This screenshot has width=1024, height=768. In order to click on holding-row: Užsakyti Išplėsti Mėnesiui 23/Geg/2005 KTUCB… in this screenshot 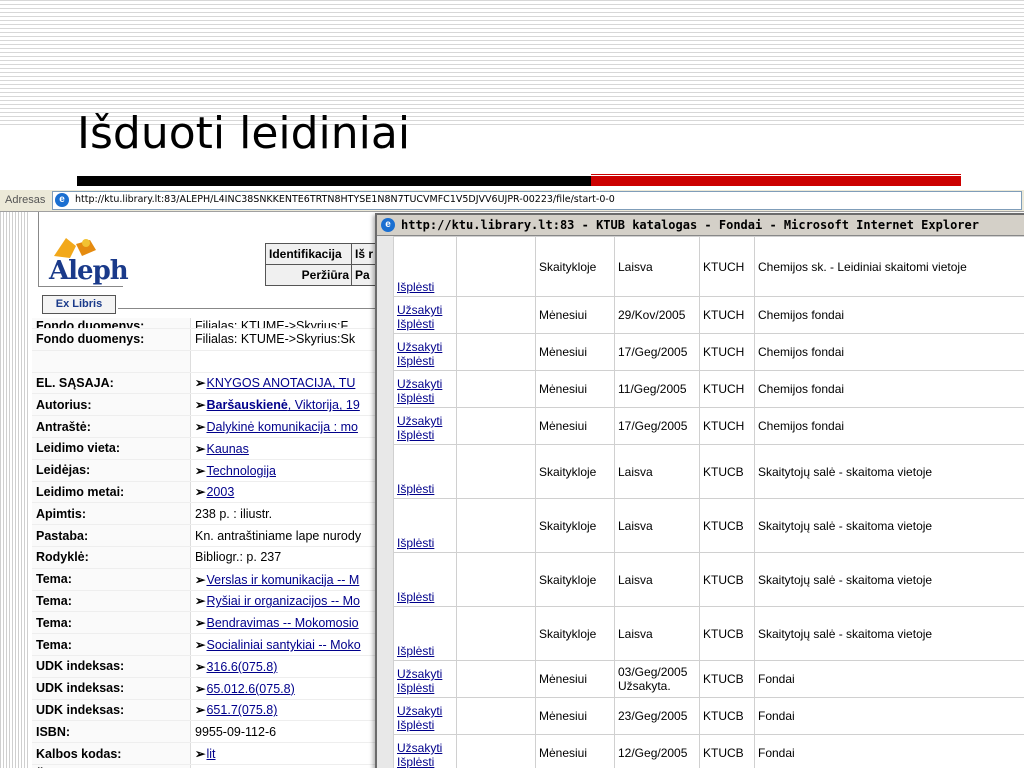, I will do `click(708, 716)`.